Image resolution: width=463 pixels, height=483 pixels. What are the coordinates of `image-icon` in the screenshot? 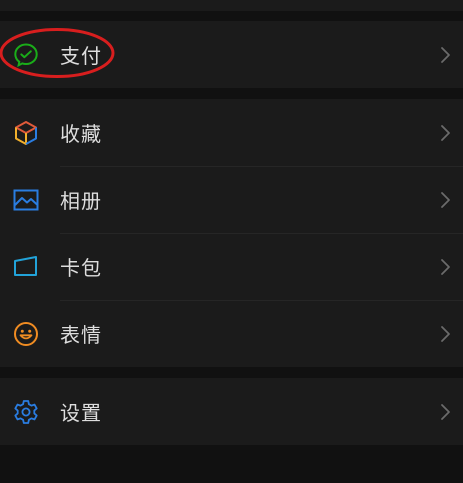 It's located at (26, 200).